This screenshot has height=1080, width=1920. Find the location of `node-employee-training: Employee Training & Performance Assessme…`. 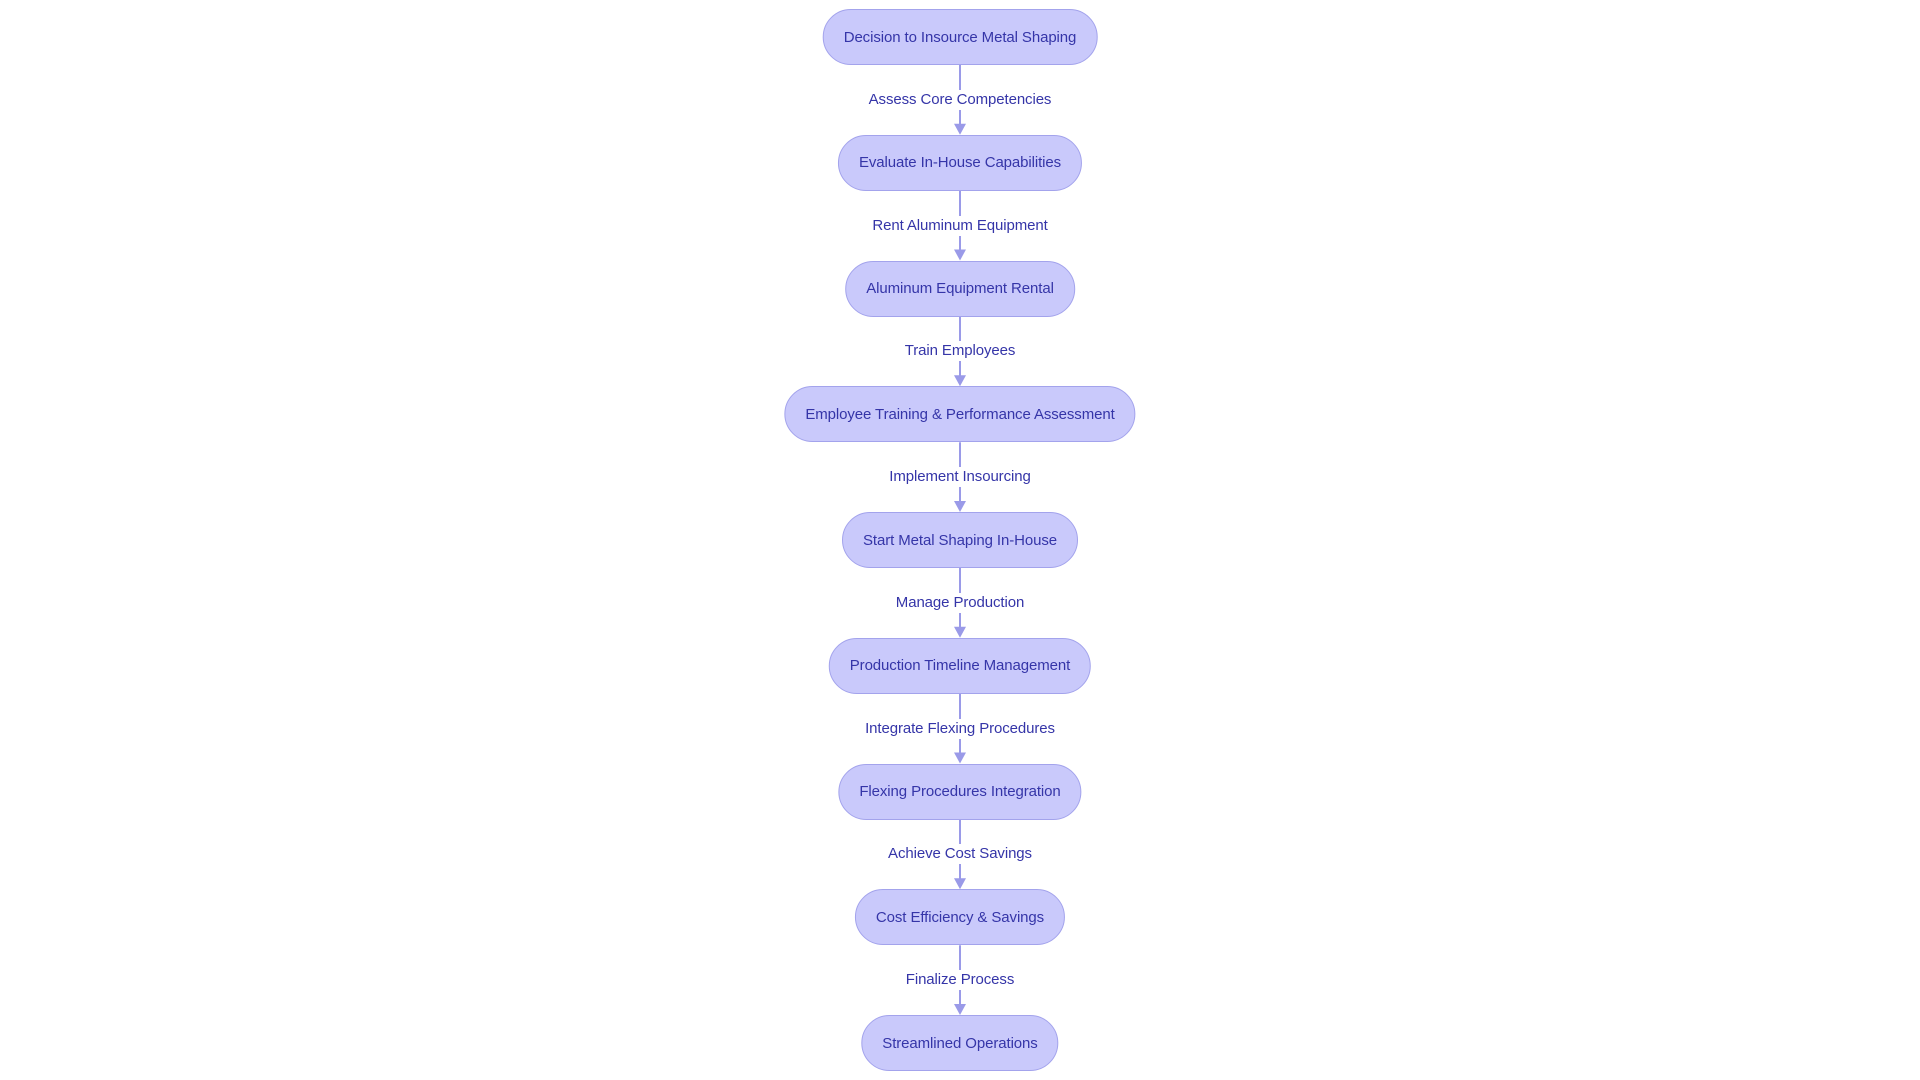

node-employee-training: Employee Training & Performance Assessme… is located at coordinates (960, 414).